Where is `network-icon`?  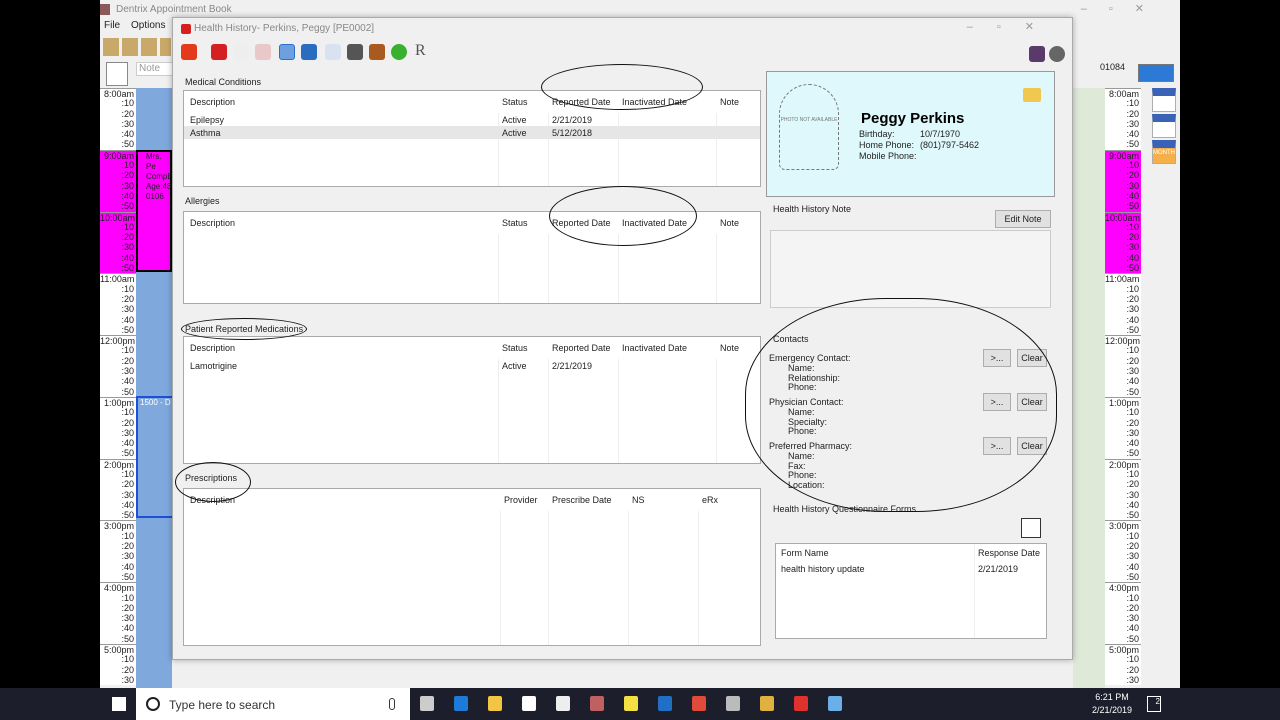
network-icon is located at coordinates (835, 703).